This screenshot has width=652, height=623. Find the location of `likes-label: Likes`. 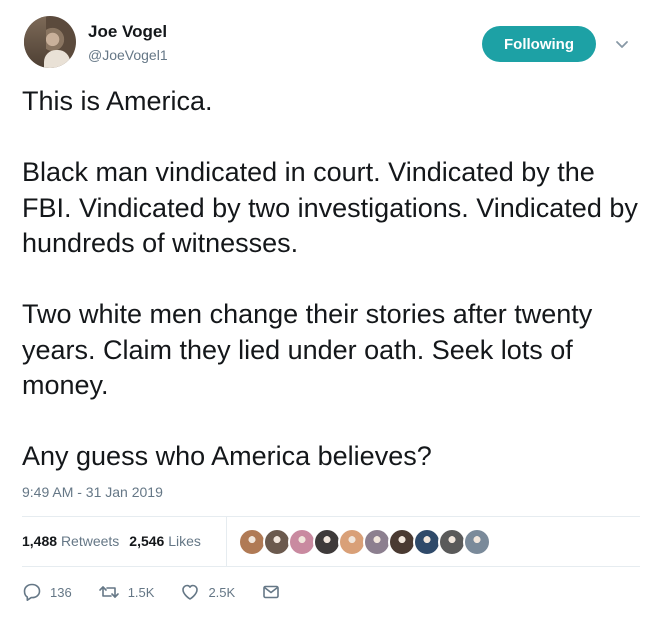

likes-label: Likes is located at coordinates (184, 541).